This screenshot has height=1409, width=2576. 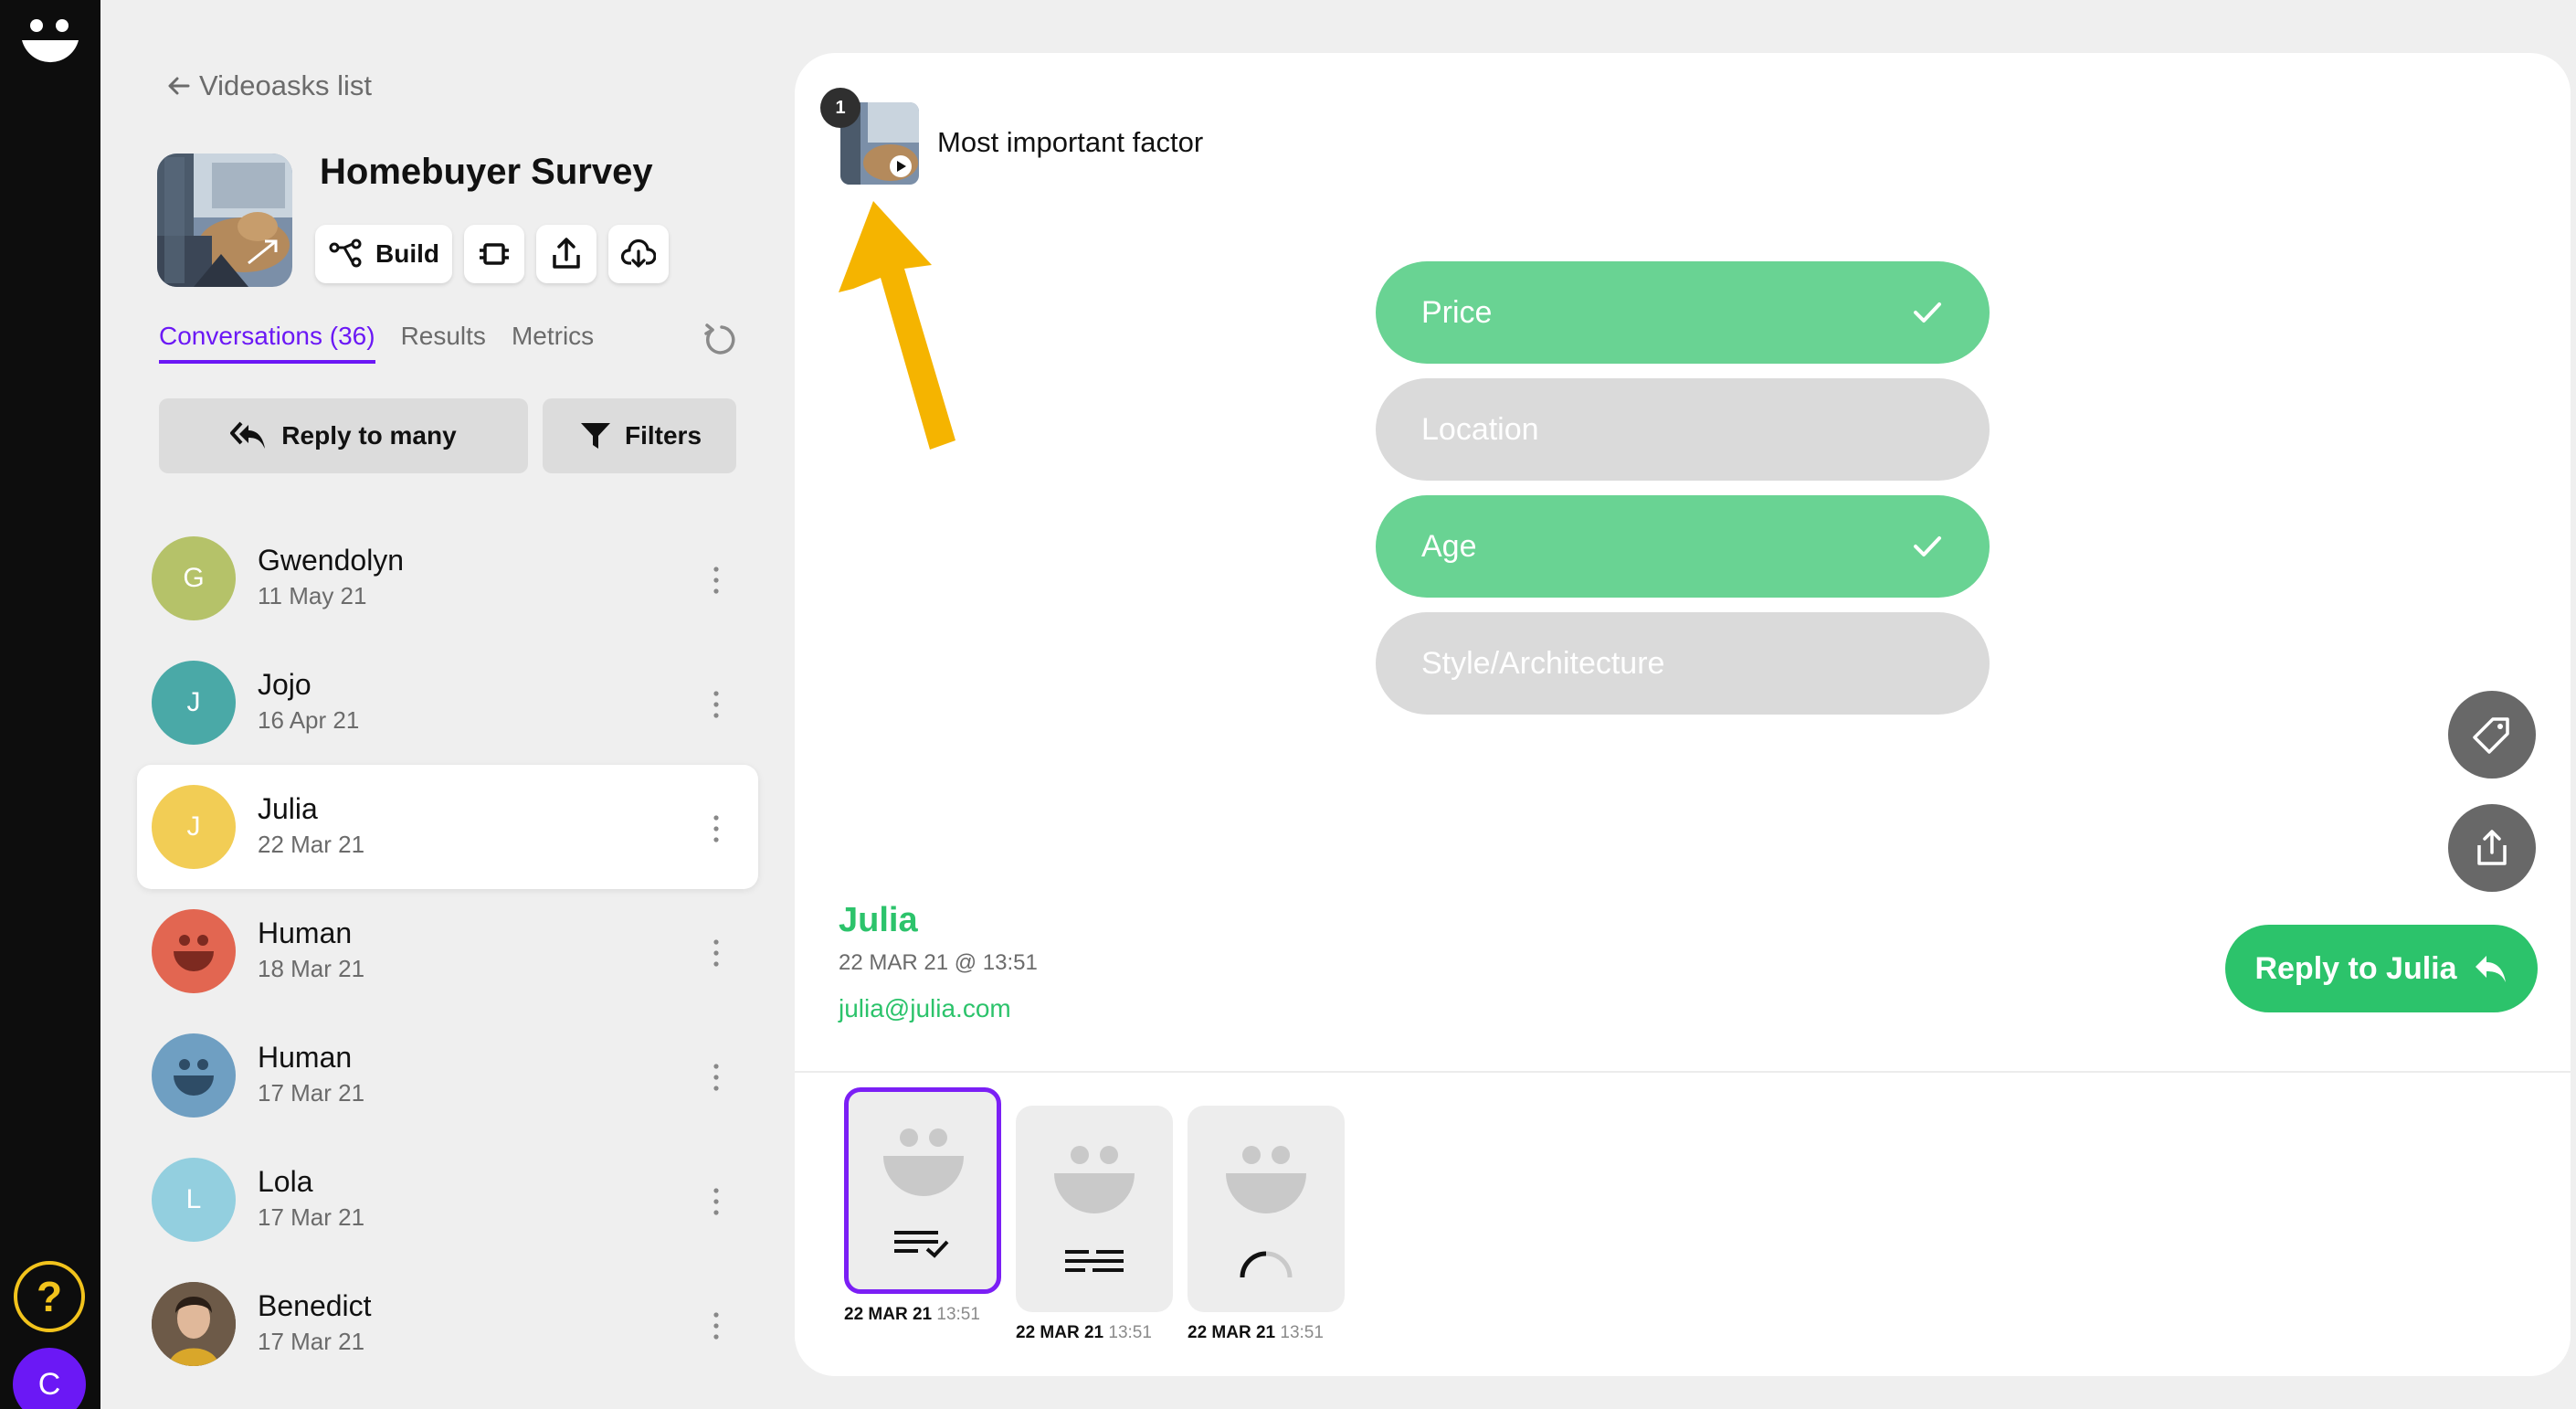 I want to click on choice-label: Style/Architecture, so click(x=1543, y=663).